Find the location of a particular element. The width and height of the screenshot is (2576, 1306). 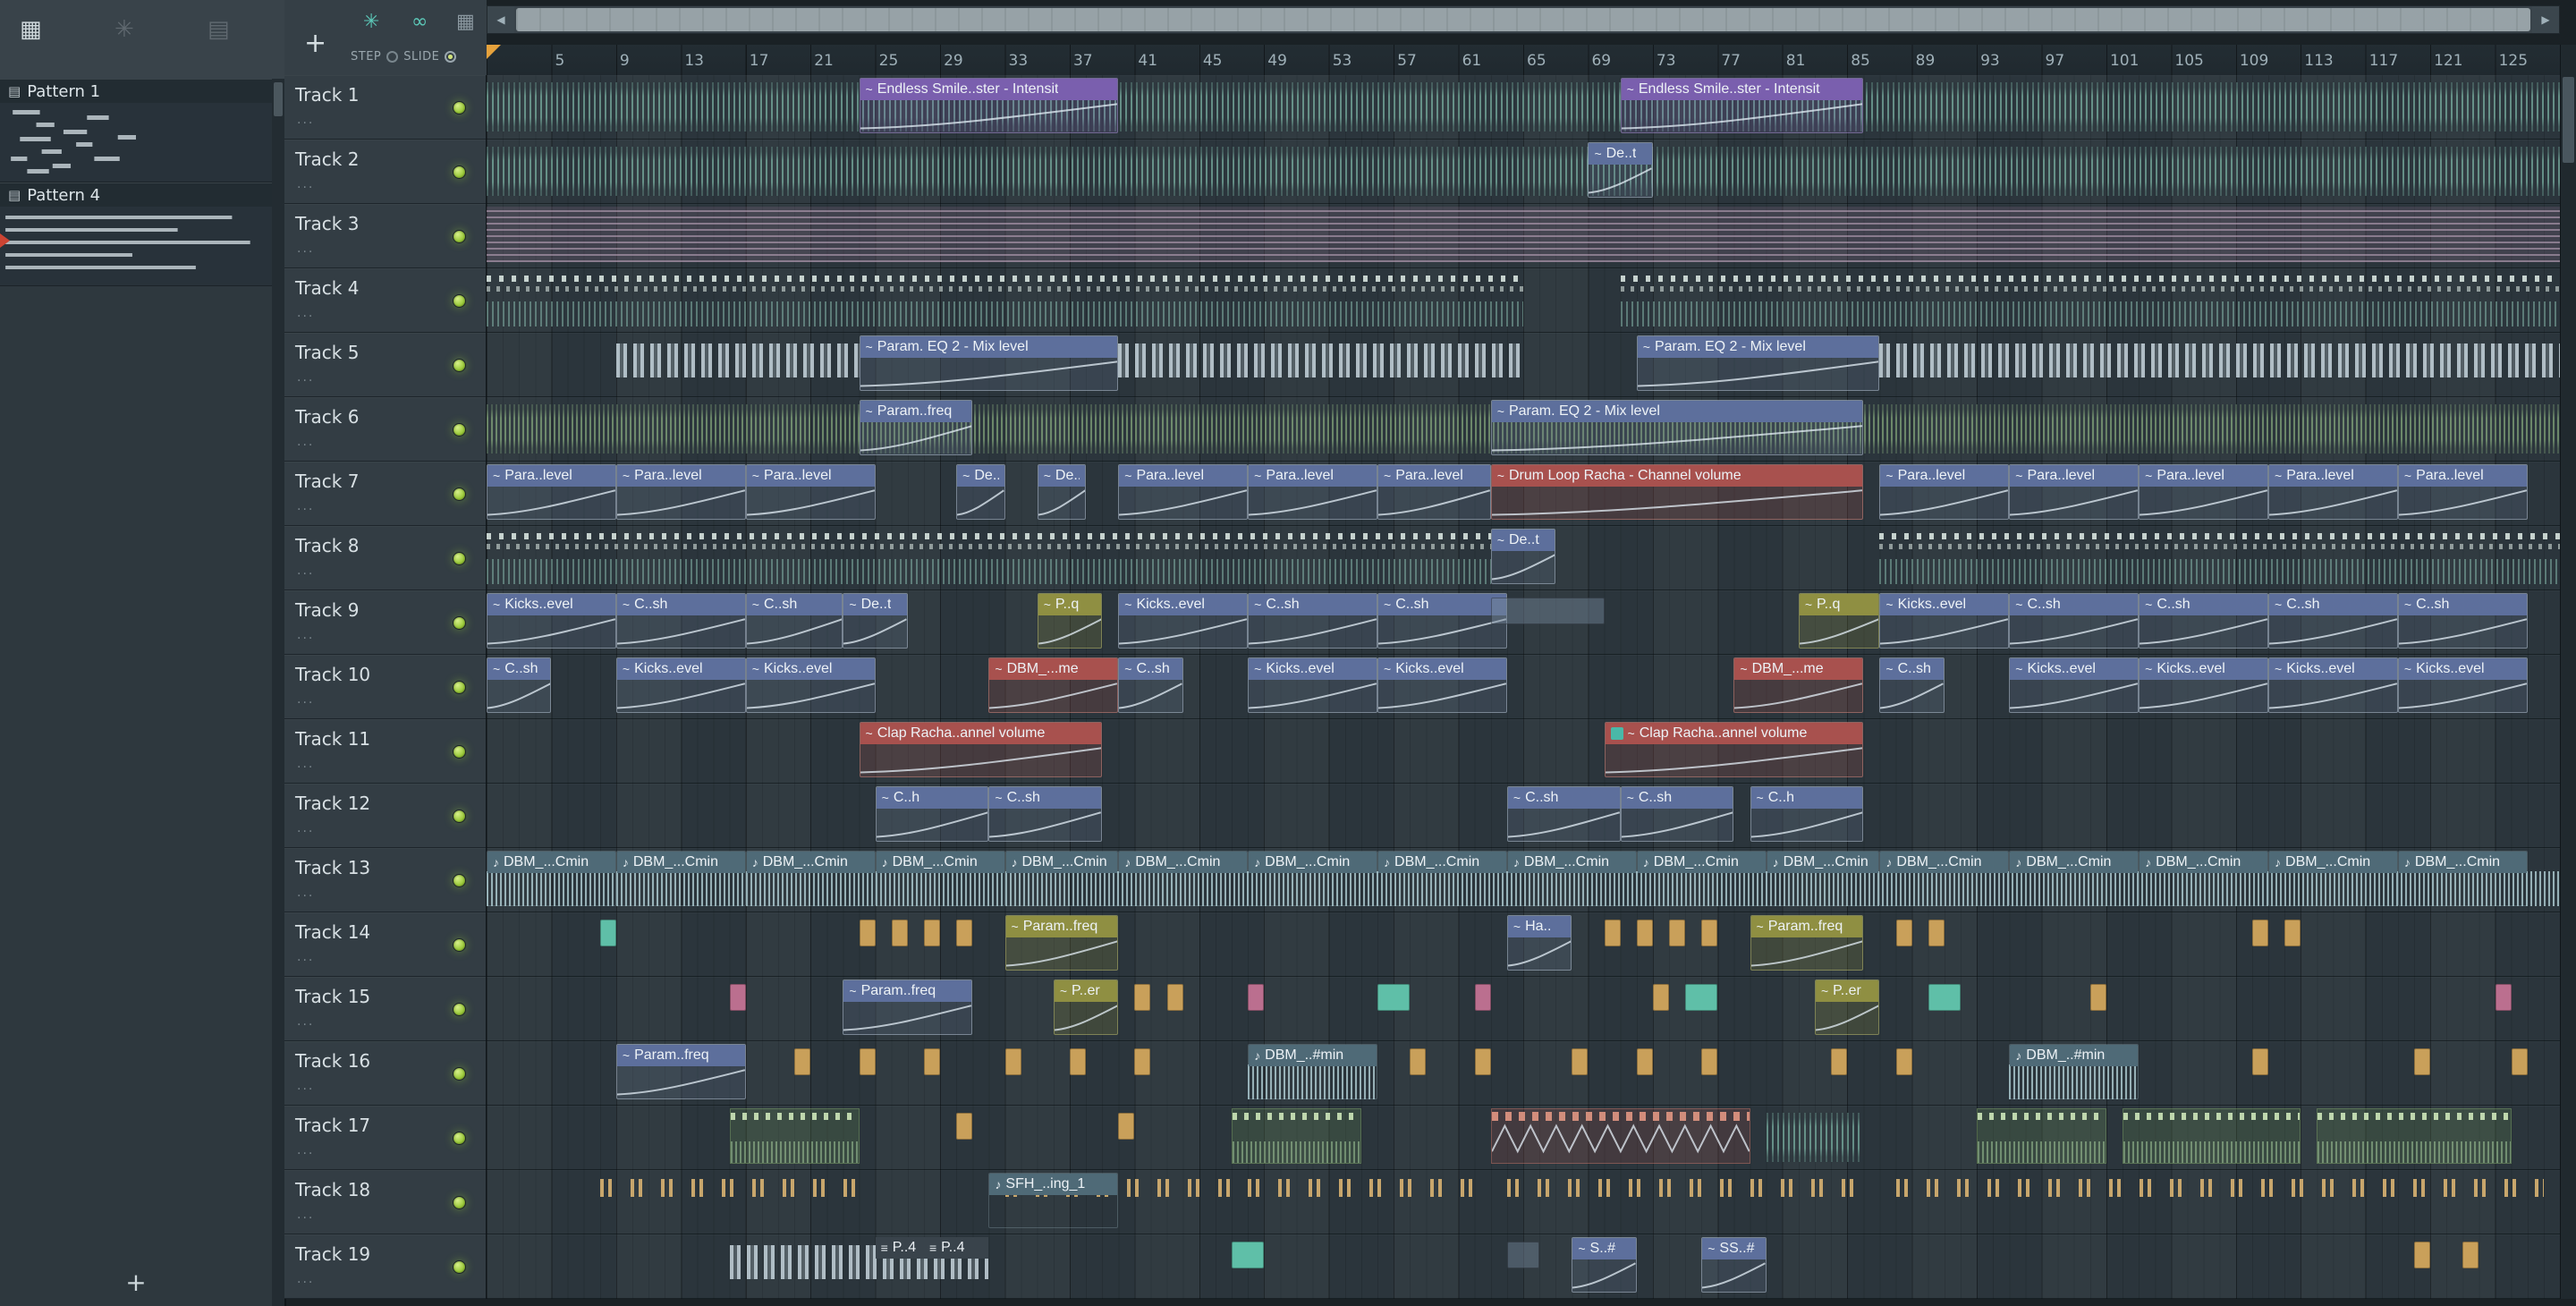

grid-icon: ▦ is located at coordinates (465, 22).